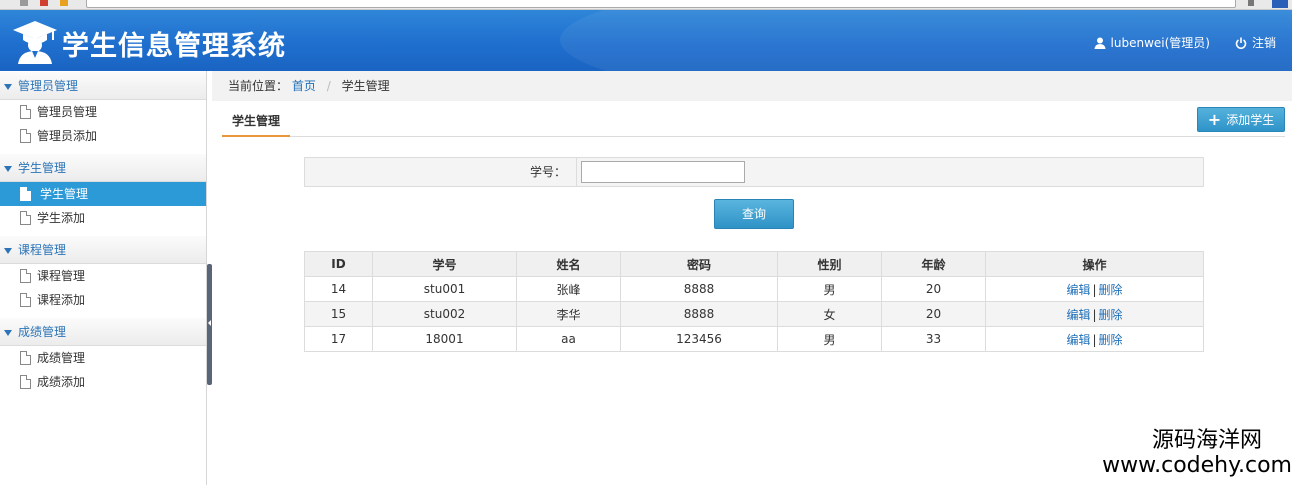 The width and height of the screenshot is (1292, 485). Describe the element at coordinates (103, 382) in the screenshot. I see `sidebar-item-score-add: 成绩添加` at that location.